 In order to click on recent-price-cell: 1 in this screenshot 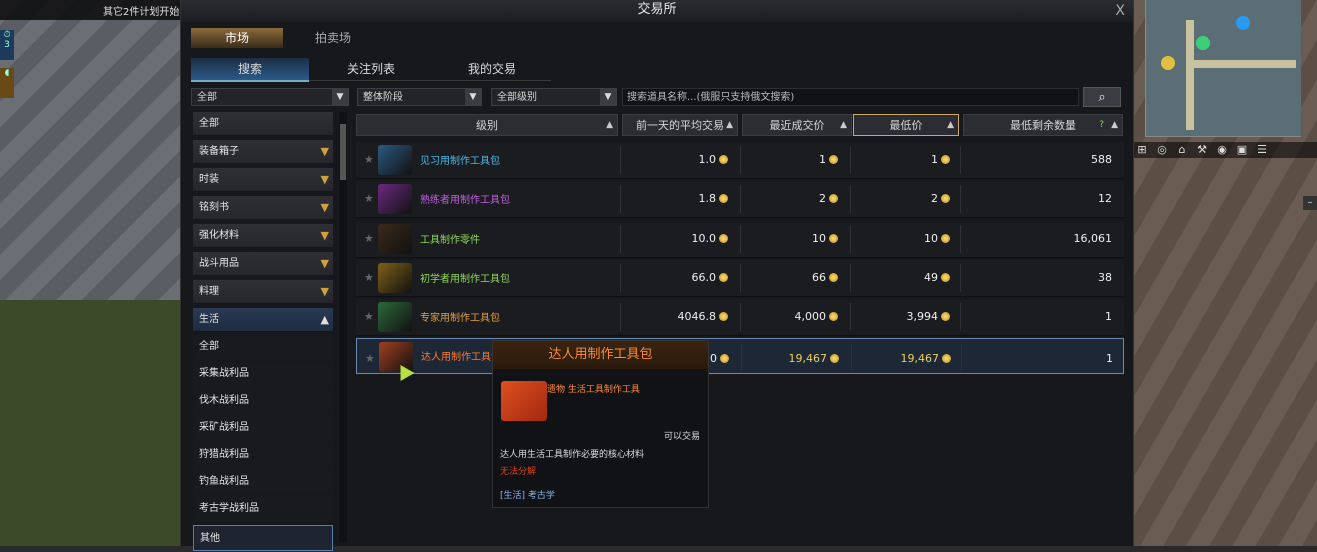, I will do `click(790, 159)`.